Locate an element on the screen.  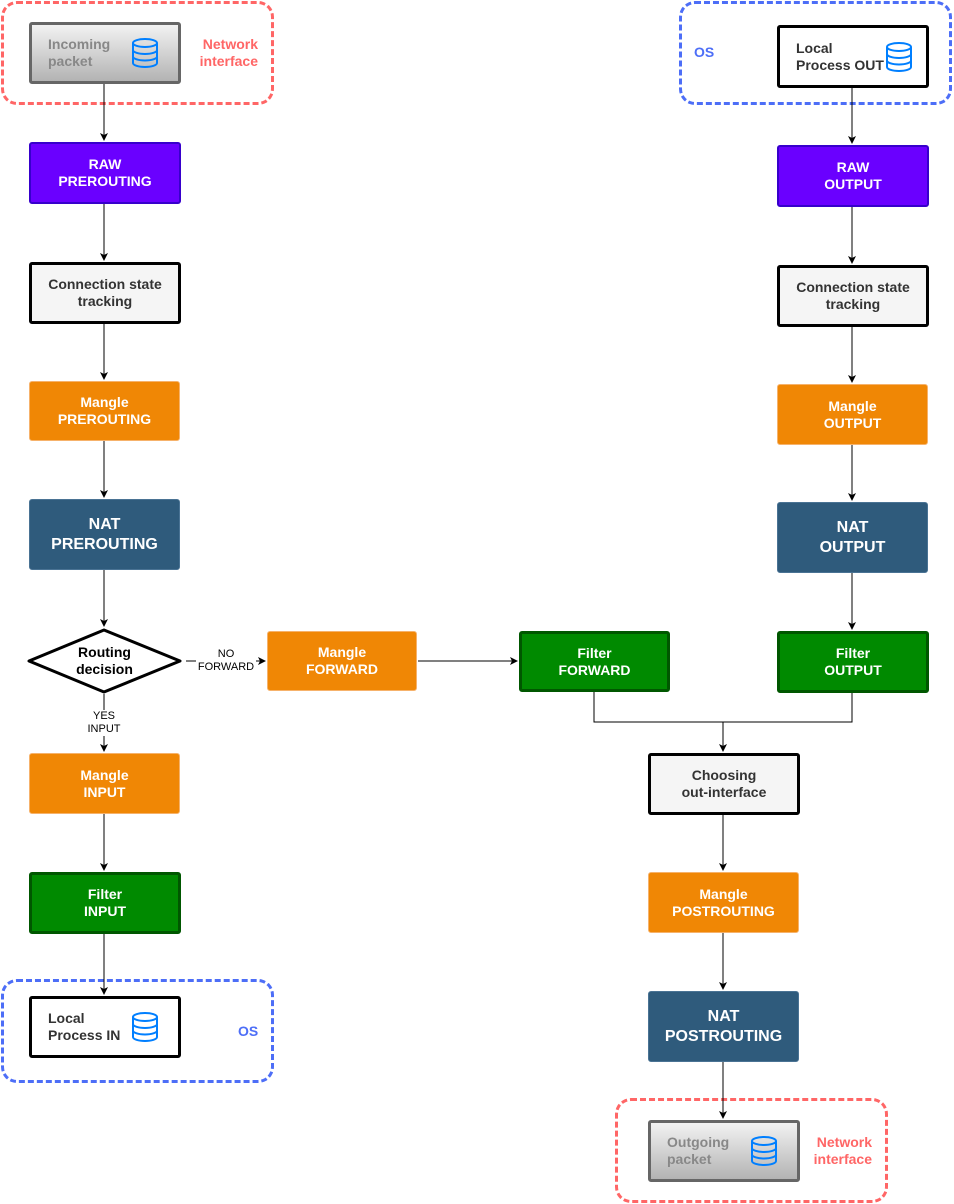
local-process-out-node: Local Process OUT is located at coordinates (853, 56).